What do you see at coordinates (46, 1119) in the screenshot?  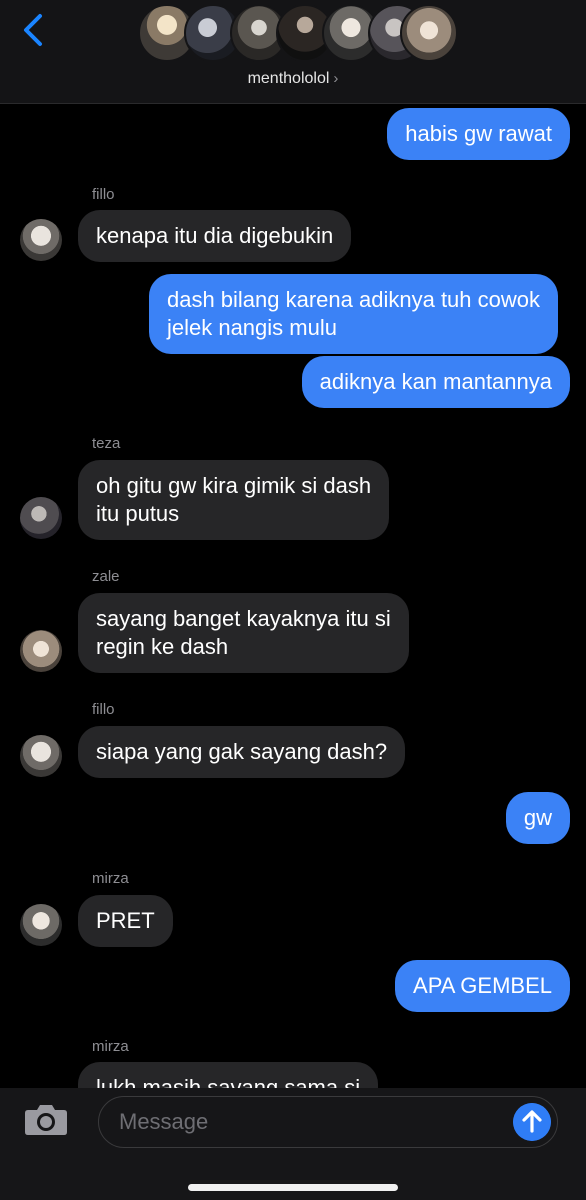 I see `camera-icon` at bounding box center [46, 1119].